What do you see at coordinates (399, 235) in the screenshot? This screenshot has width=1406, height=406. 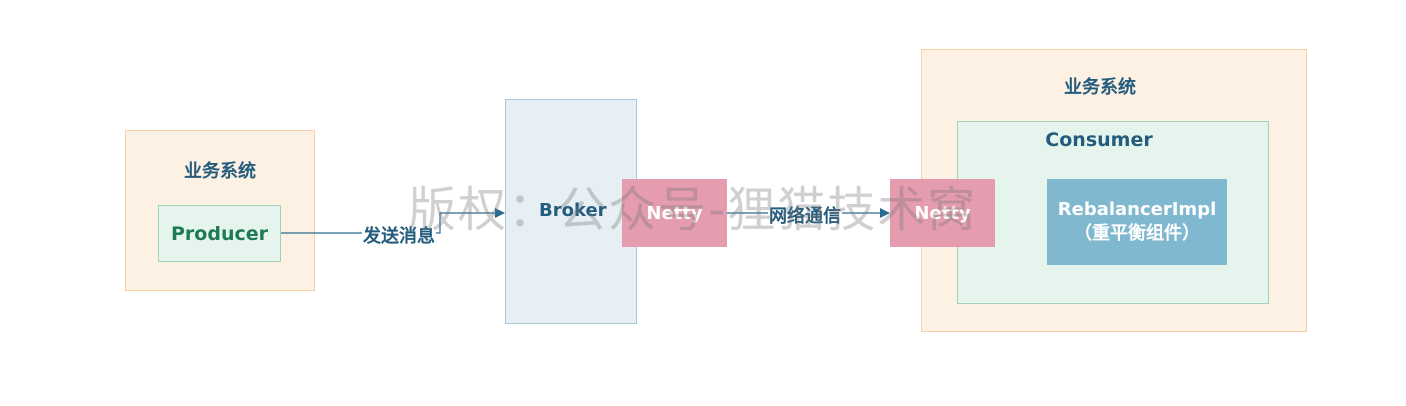 I see `send-message-label: 发送消息` at bounding box center [399, 235].